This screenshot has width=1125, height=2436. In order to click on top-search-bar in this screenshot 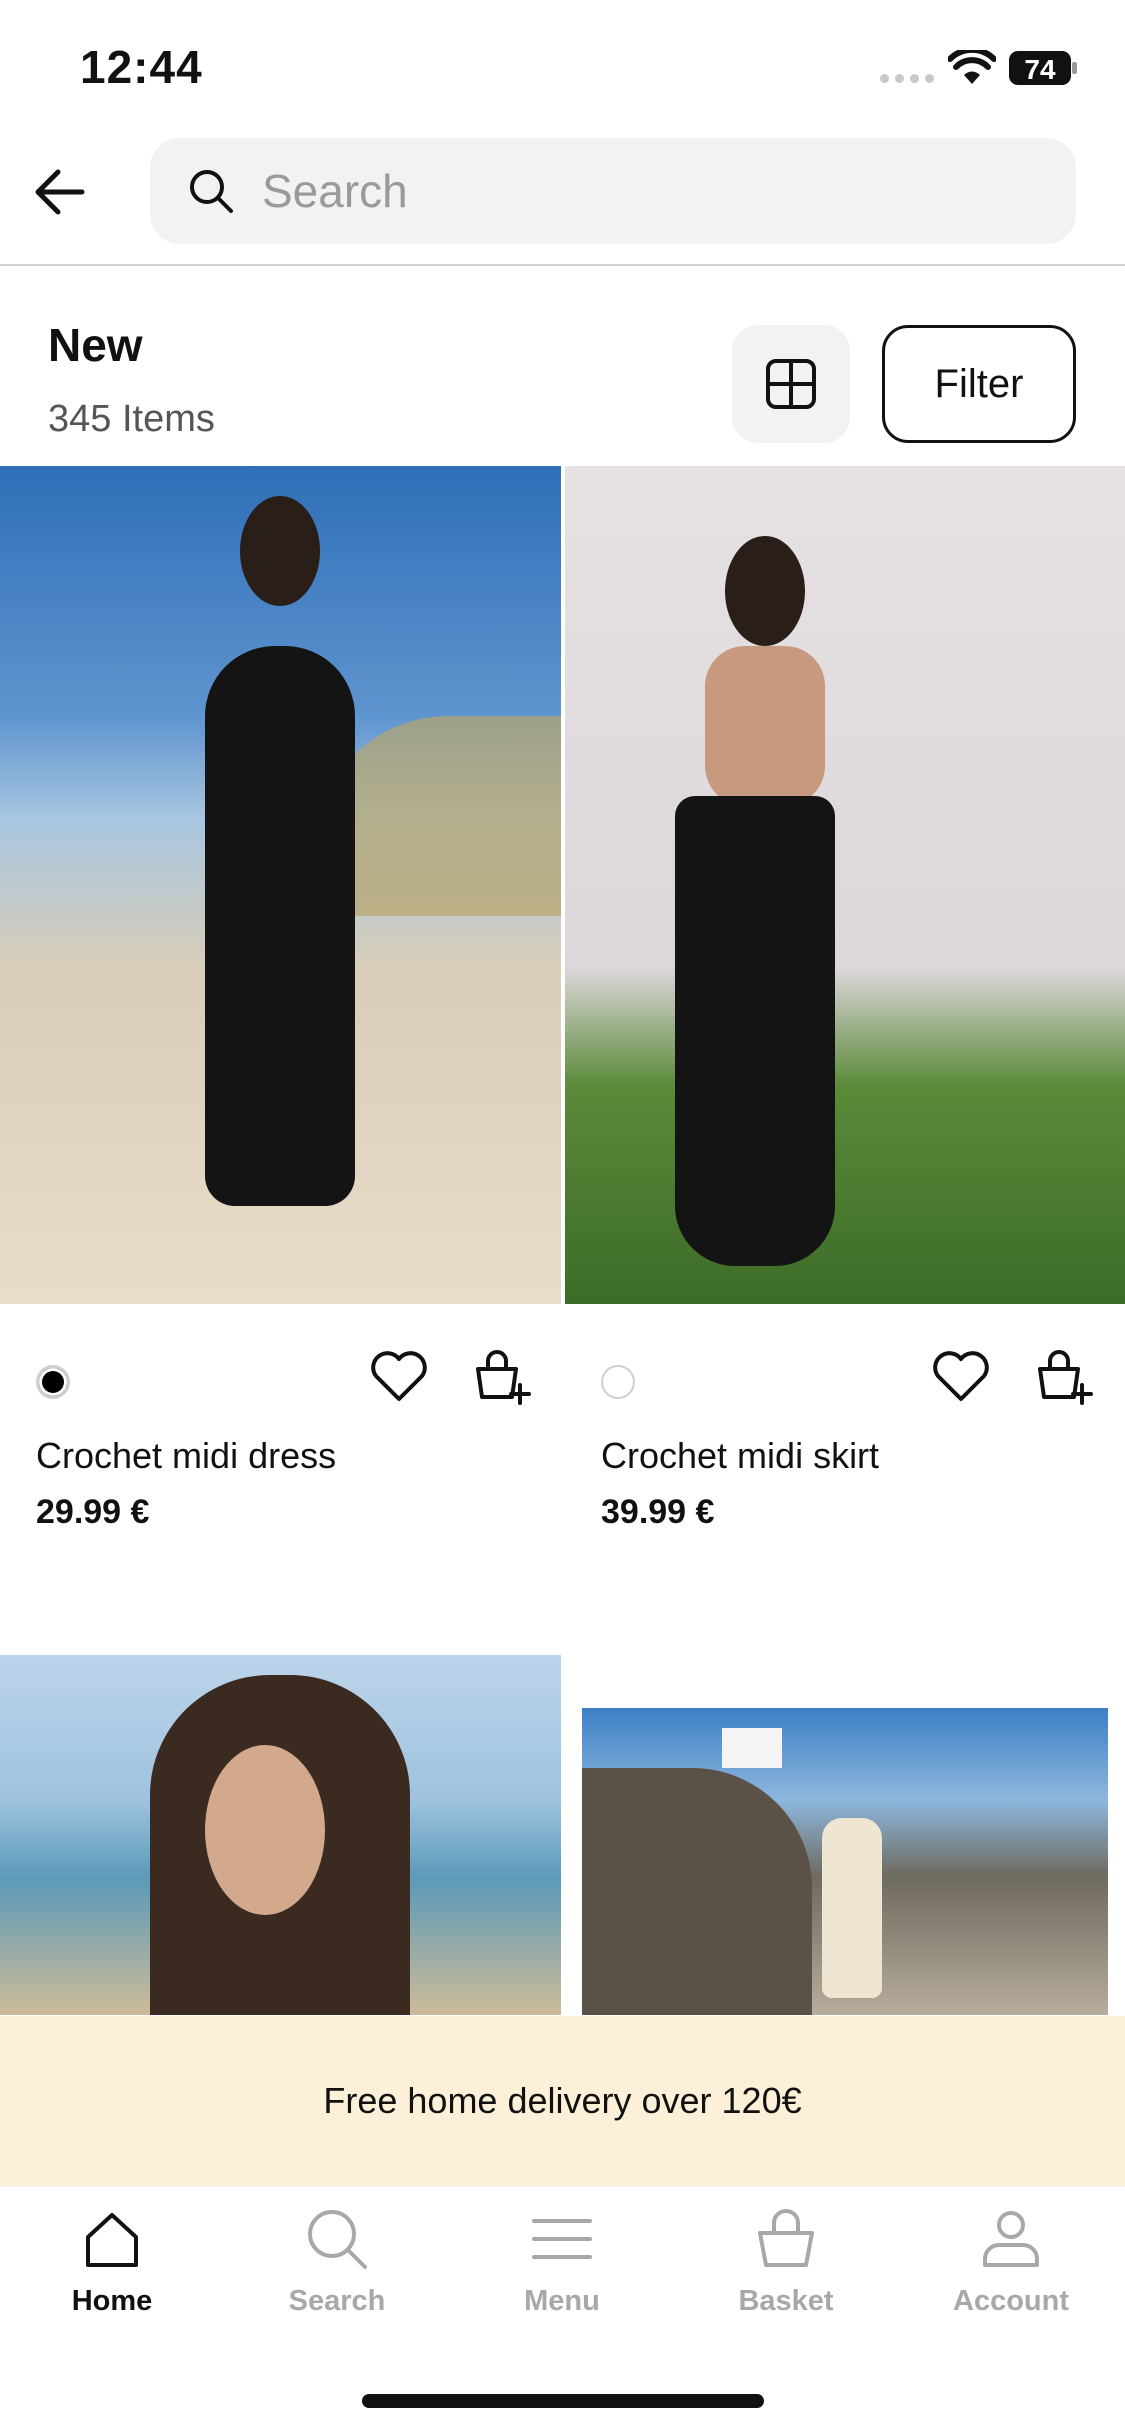, I will do `click(562, 199)`.